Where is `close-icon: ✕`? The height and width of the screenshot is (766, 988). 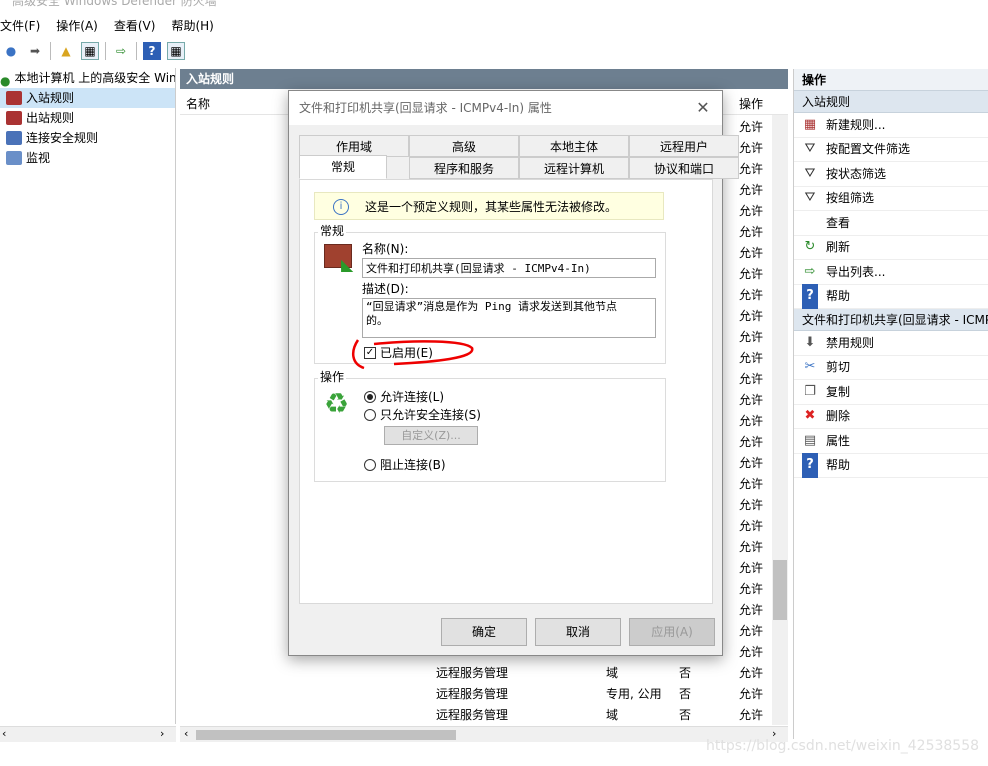 close-icon: ✕ is located at coordinates (703, 108).